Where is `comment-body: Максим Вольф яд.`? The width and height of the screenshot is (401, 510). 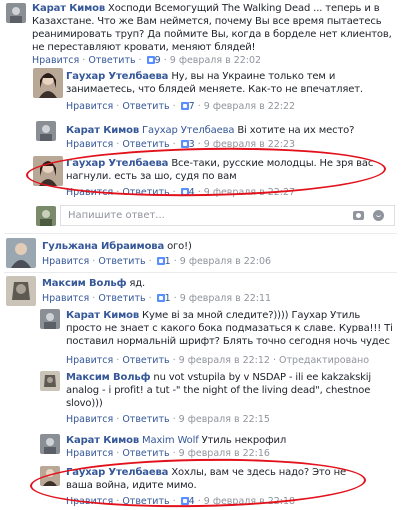 comment-body: Максим Вольф яд. is located at coordinates (217, 283).